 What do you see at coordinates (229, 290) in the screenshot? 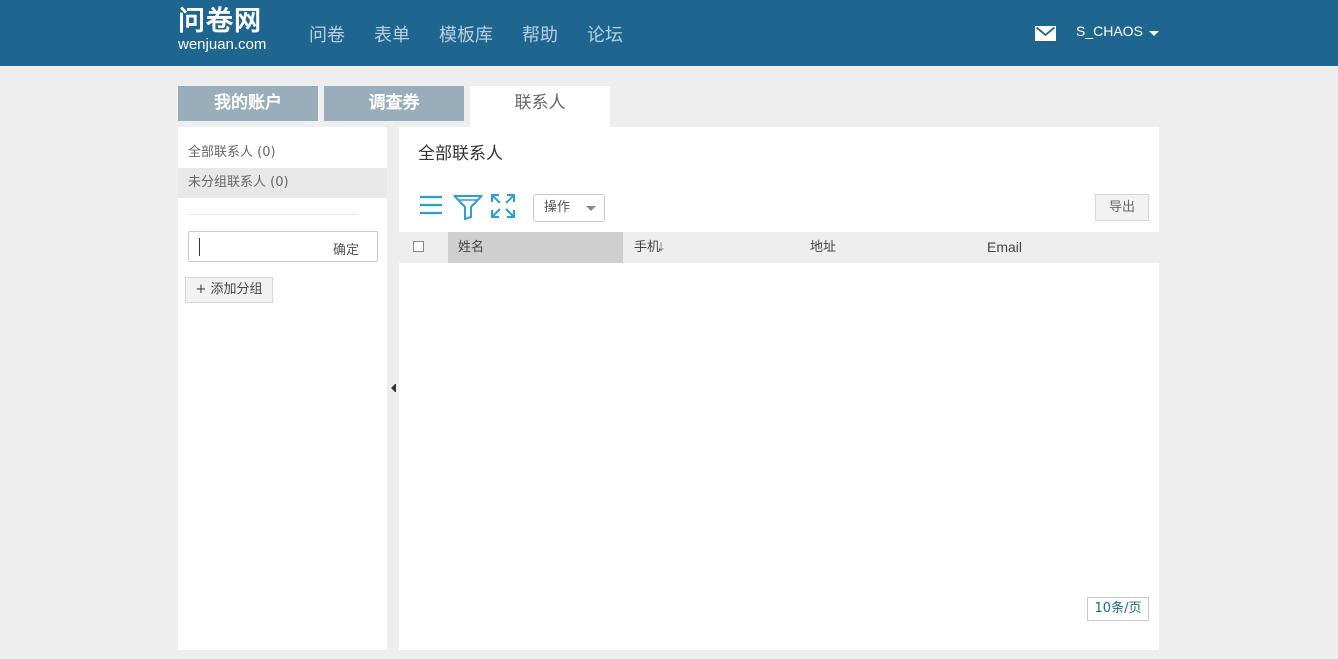
I see `add-group-button: + 添加分组` at bounding box center [229, 290].